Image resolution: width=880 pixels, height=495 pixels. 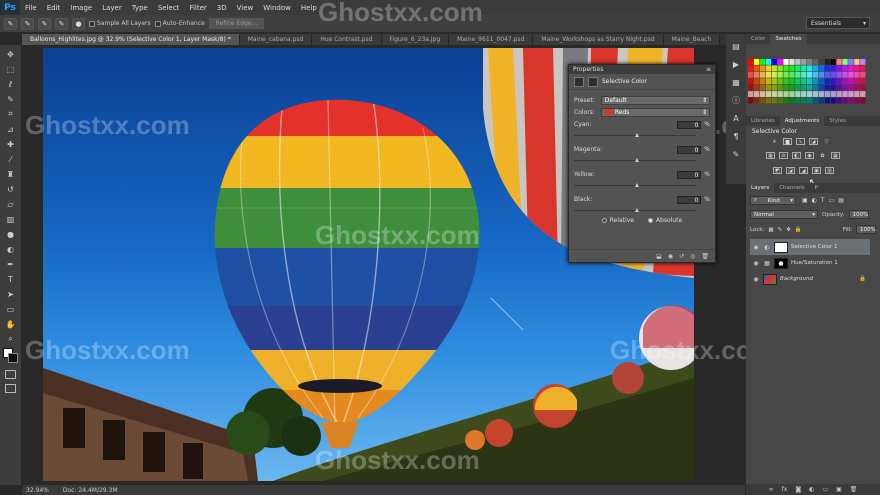 What do you see at coordinates (736, 154) in the screenshot?
I see `brush-settings-icon: ✎` at bounding box center [736, 154].